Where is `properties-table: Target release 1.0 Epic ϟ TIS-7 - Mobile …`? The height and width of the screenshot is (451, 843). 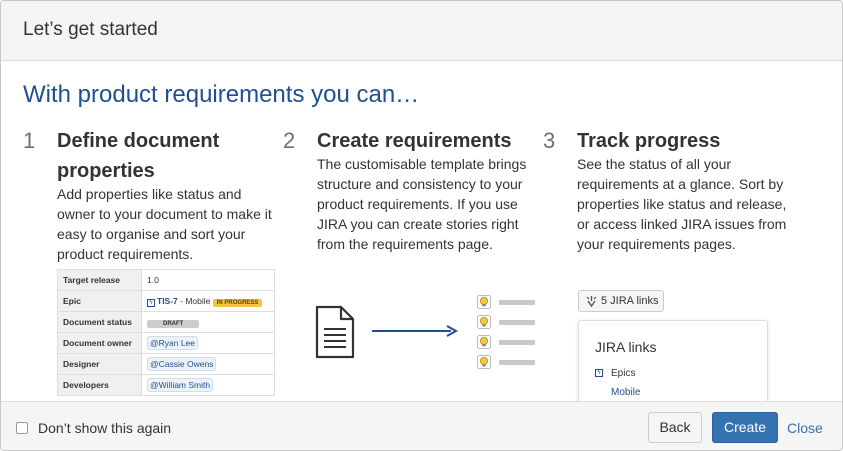
properties-table: Target release 1.0 Epic ϟ TIS-7 - Mobile … is located at coordinates (166, 332).